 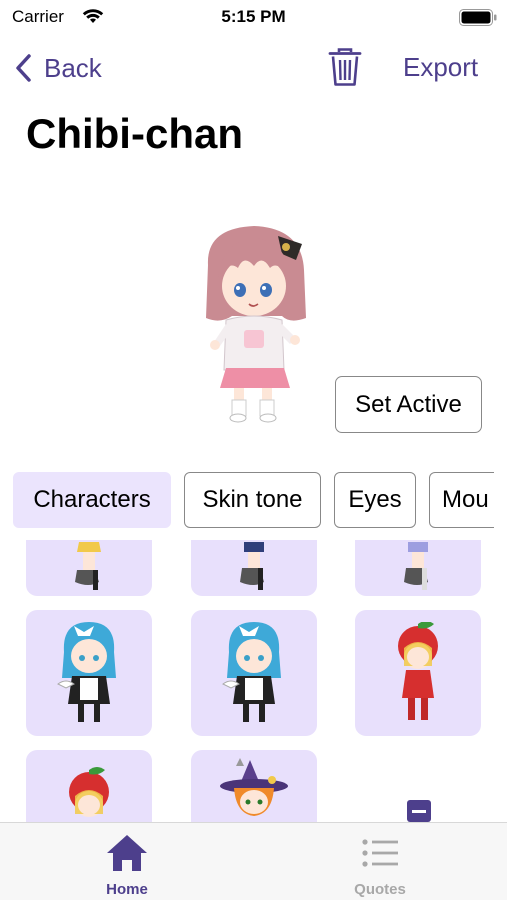 I want to click on tab-home: Home, so click(x=127, y=861).